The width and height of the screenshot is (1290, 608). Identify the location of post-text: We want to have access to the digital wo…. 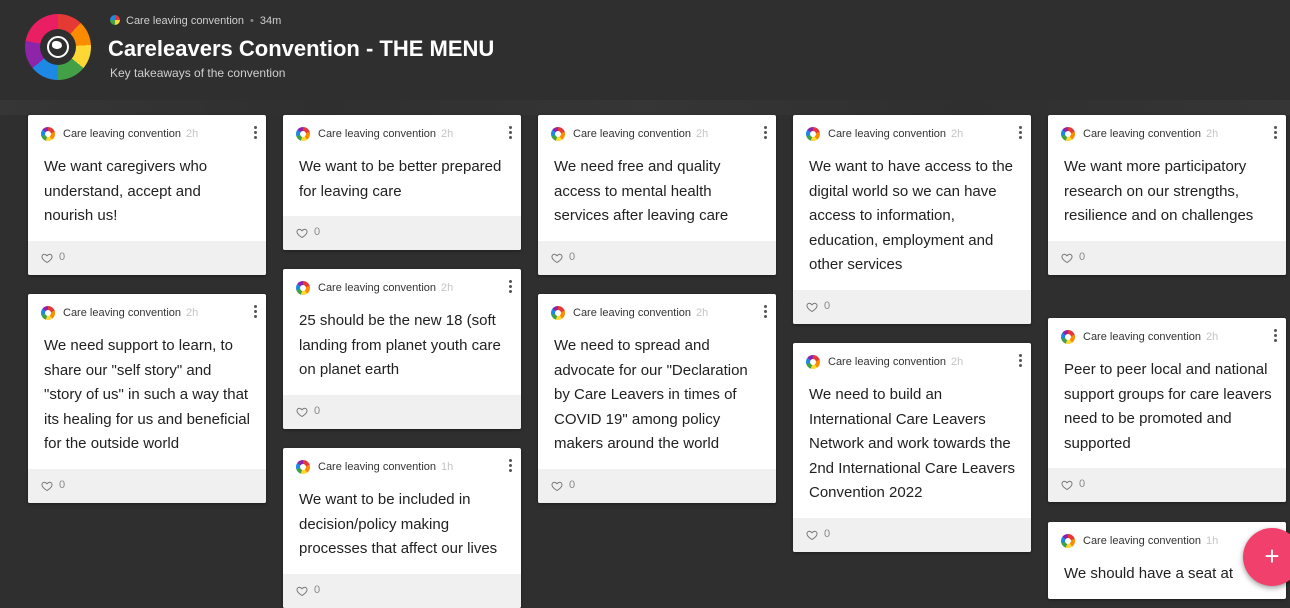
(911, 215).